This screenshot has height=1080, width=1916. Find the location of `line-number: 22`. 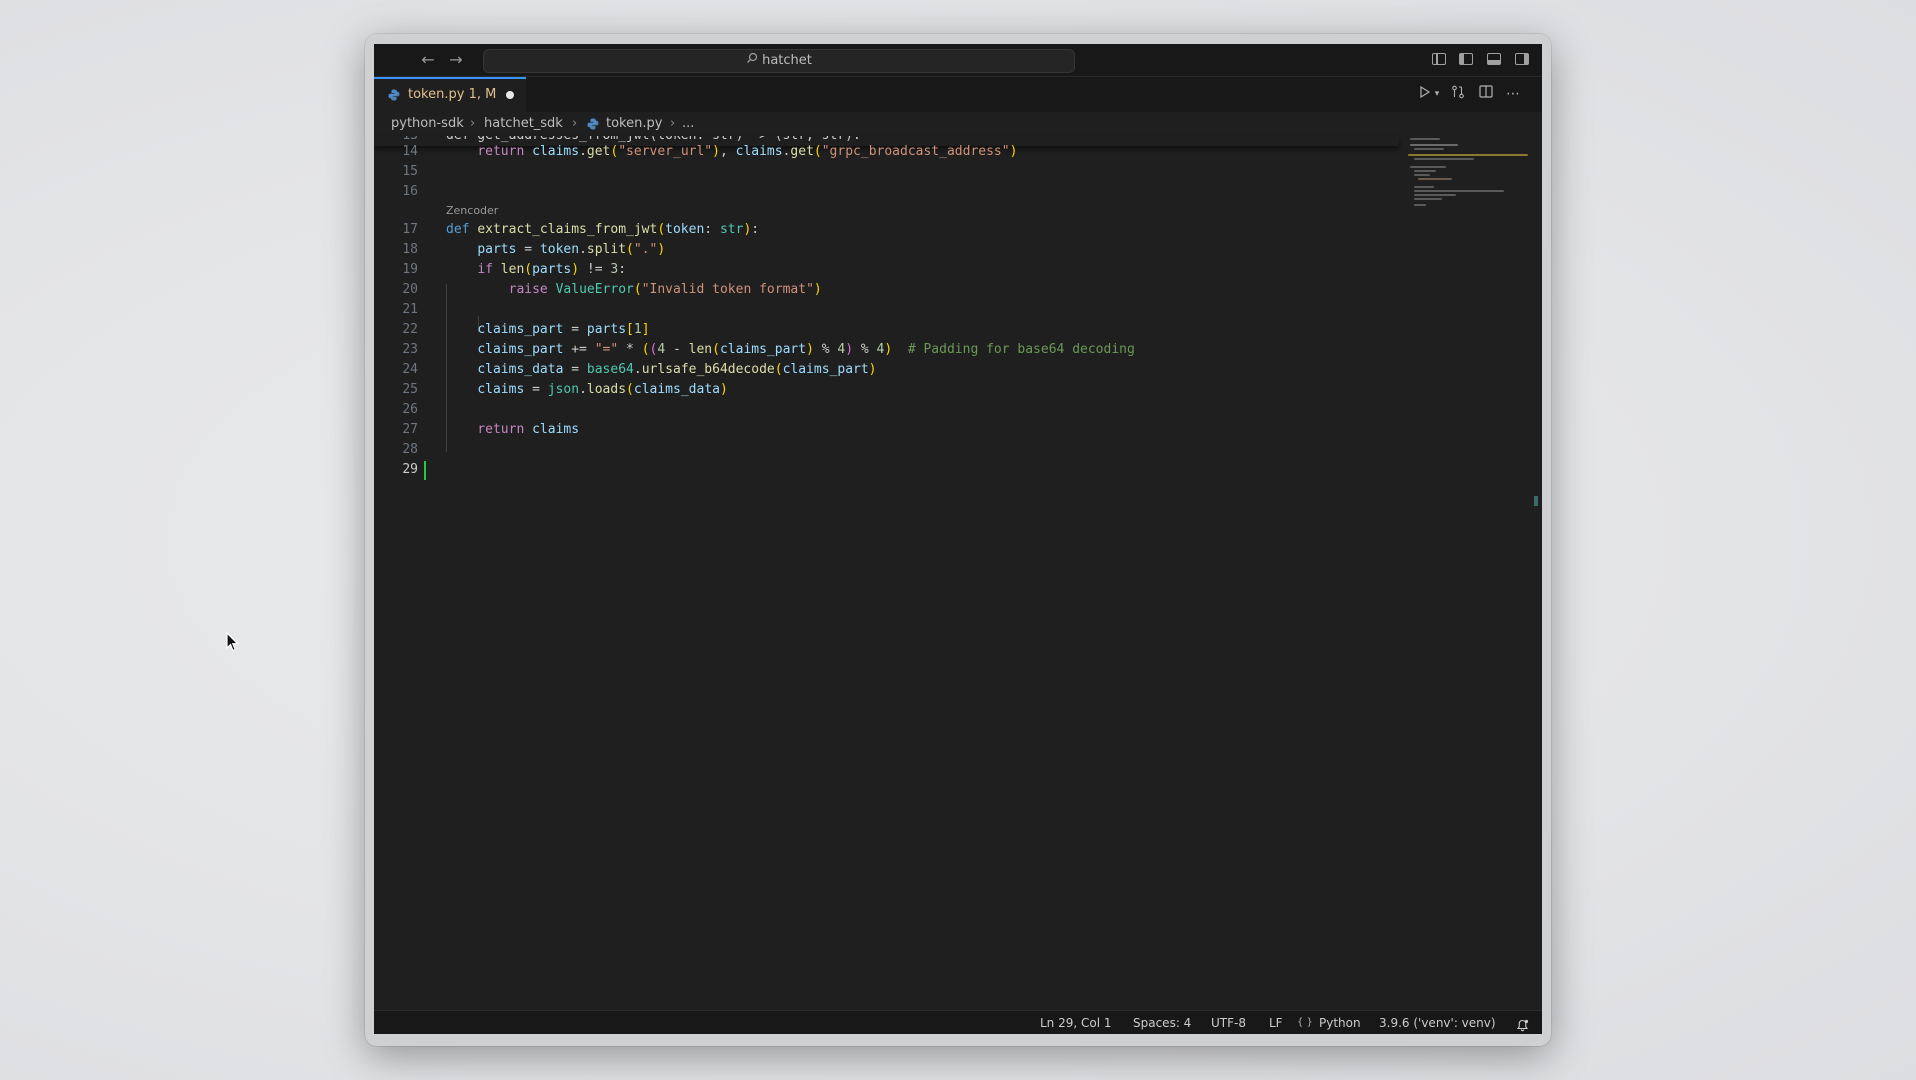

line-number: 22 is located at coordinates (410, 329).